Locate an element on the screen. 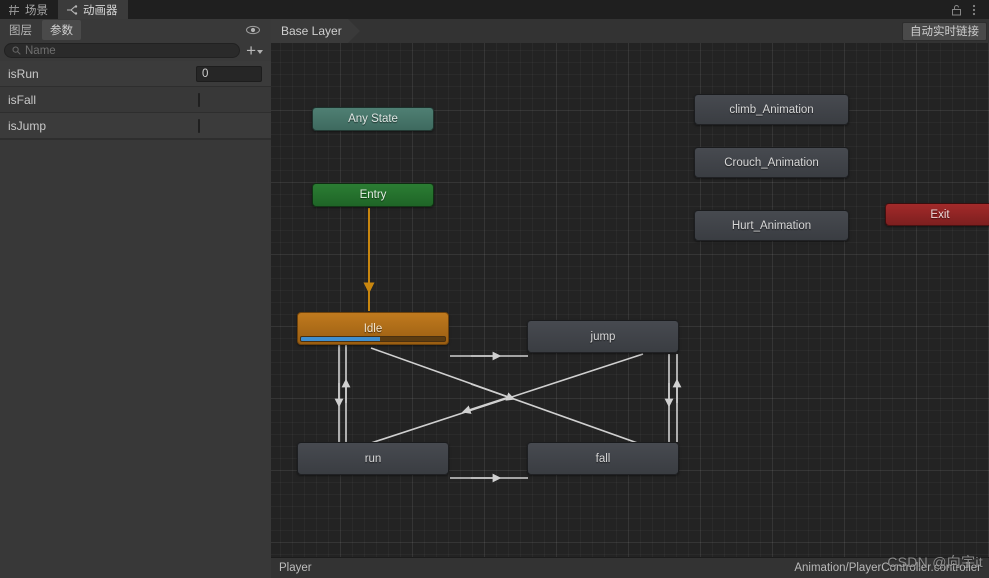 Image resolution: width=989 pixels, height=578 pixels. state-node-idle: Idle is located at coordinates (373, 328).